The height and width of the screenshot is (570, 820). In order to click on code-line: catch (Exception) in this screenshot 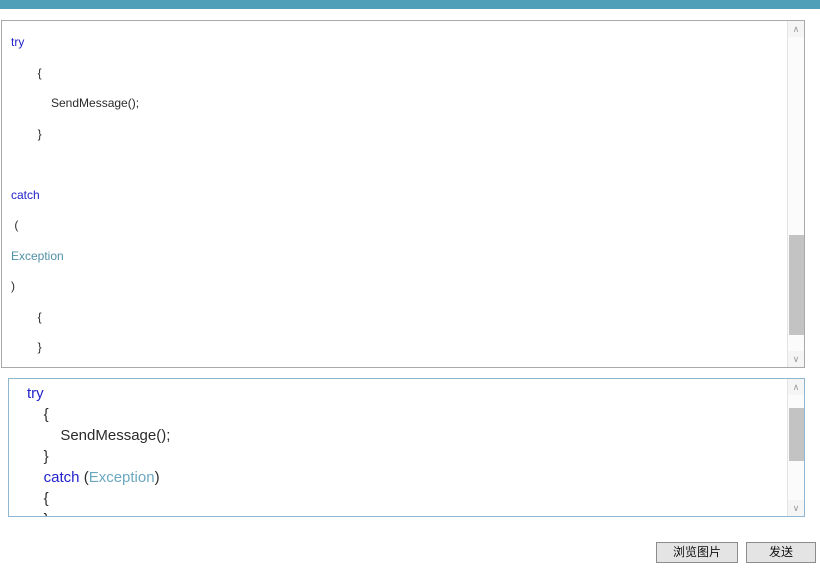, I will do `click(398, 477)`.